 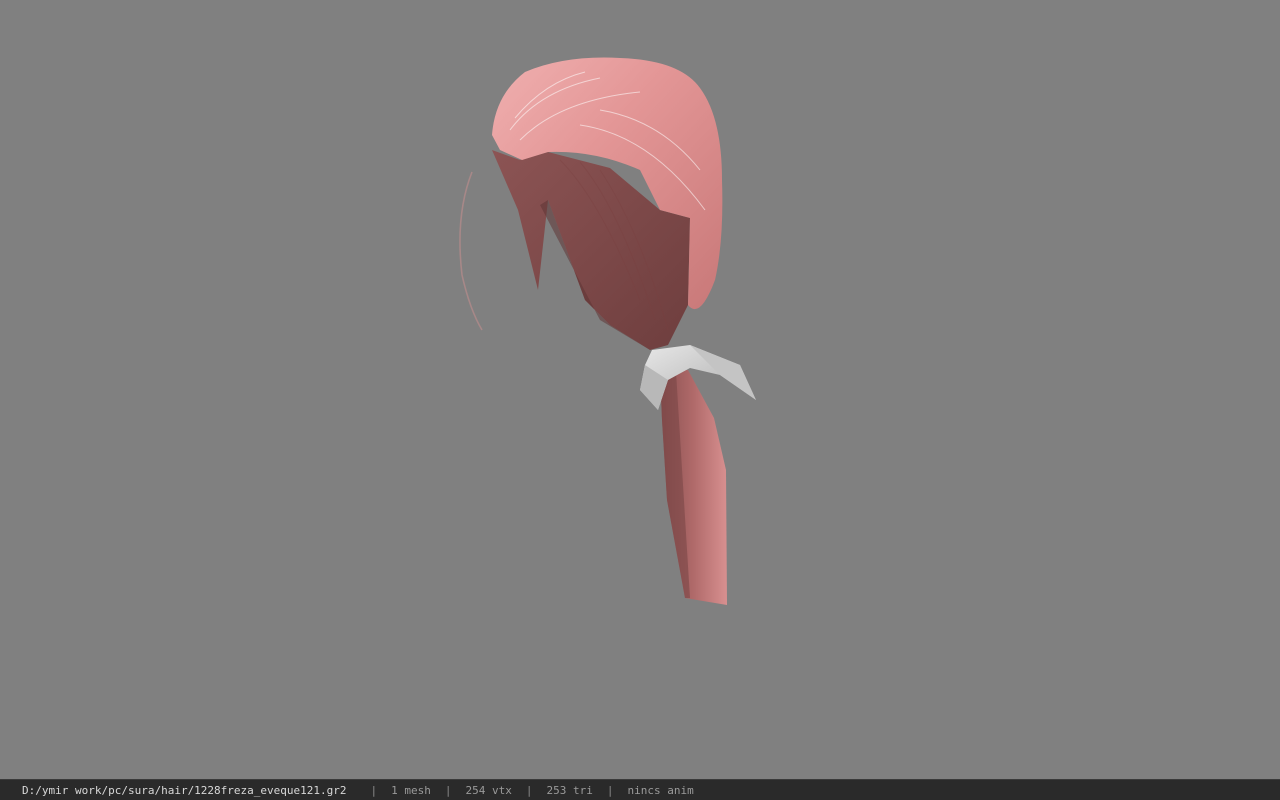 I want to click on anim-status: nincs anim, so click(x=660, y=790).